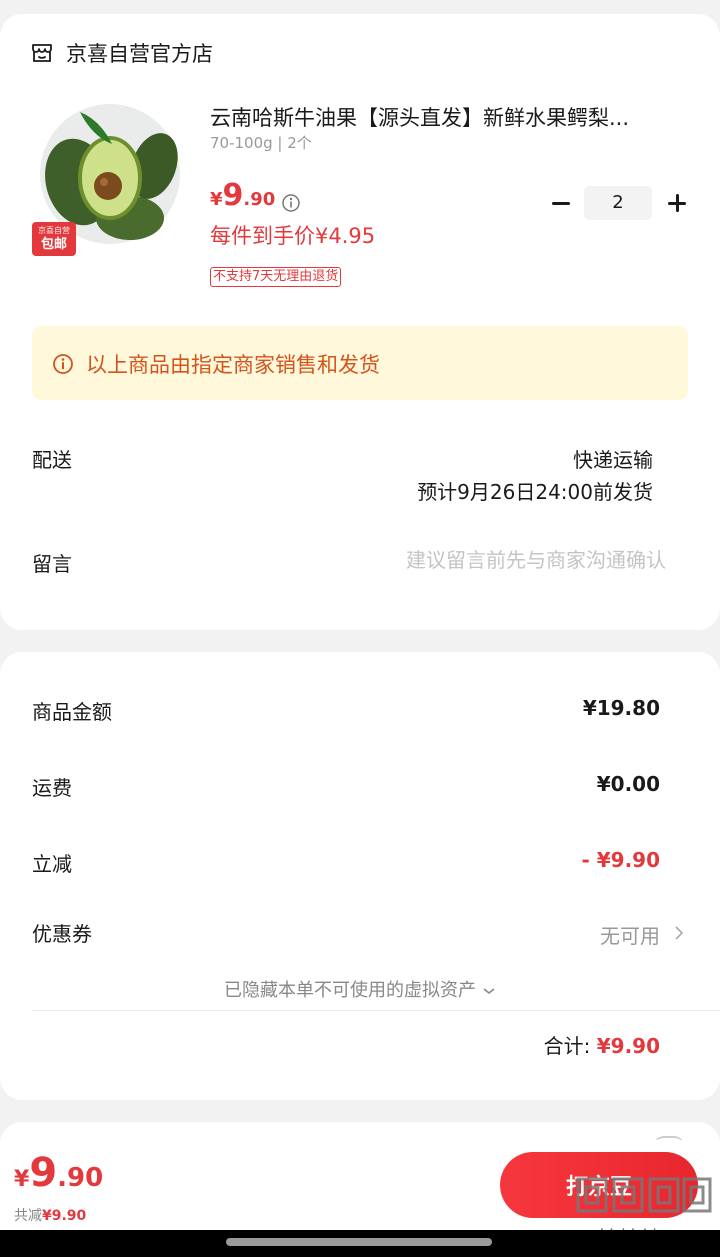 The width and height of the screenshot is (720, 1257). Describe the element at coordinates (291, 203) in the screenshot. I see `price-info-icon` at that location.